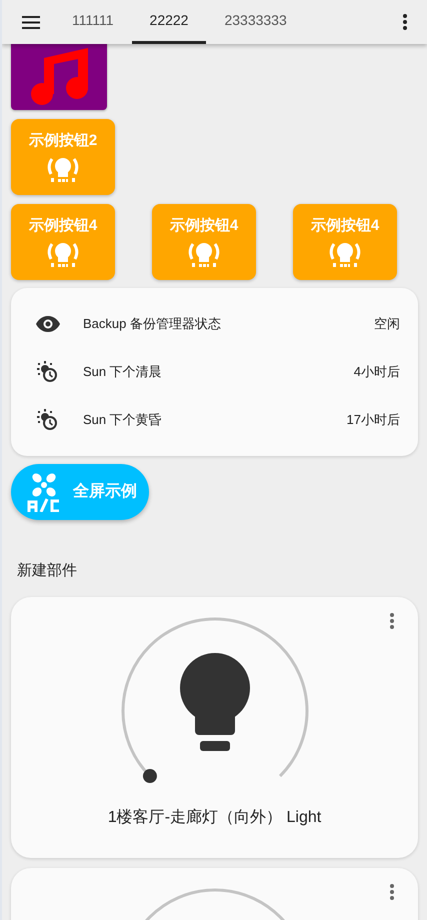  I want to click on menu-icon, so click(31, 22).